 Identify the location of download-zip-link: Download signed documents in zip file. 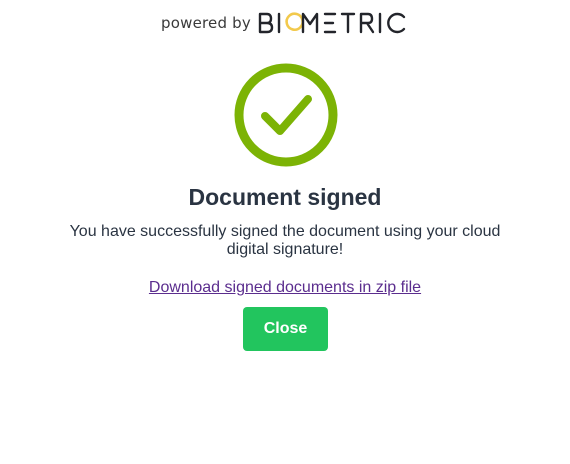
(285, 288).